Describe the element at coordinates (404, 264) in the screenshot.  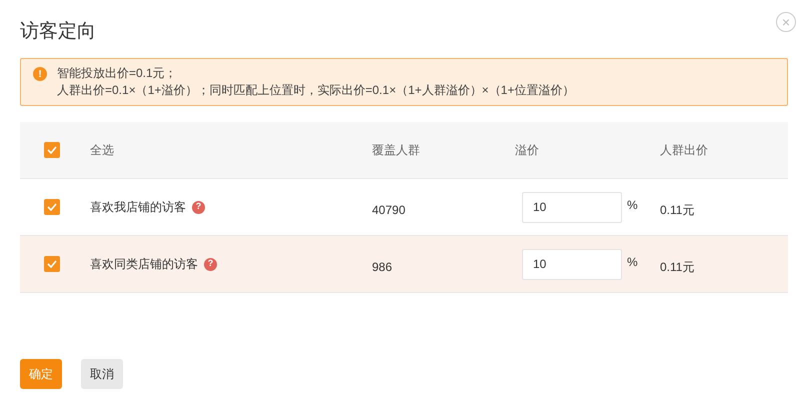
I see `table-row: 喜欢同类店铺的访客 ? 986 10 % 0.11元` at that location.